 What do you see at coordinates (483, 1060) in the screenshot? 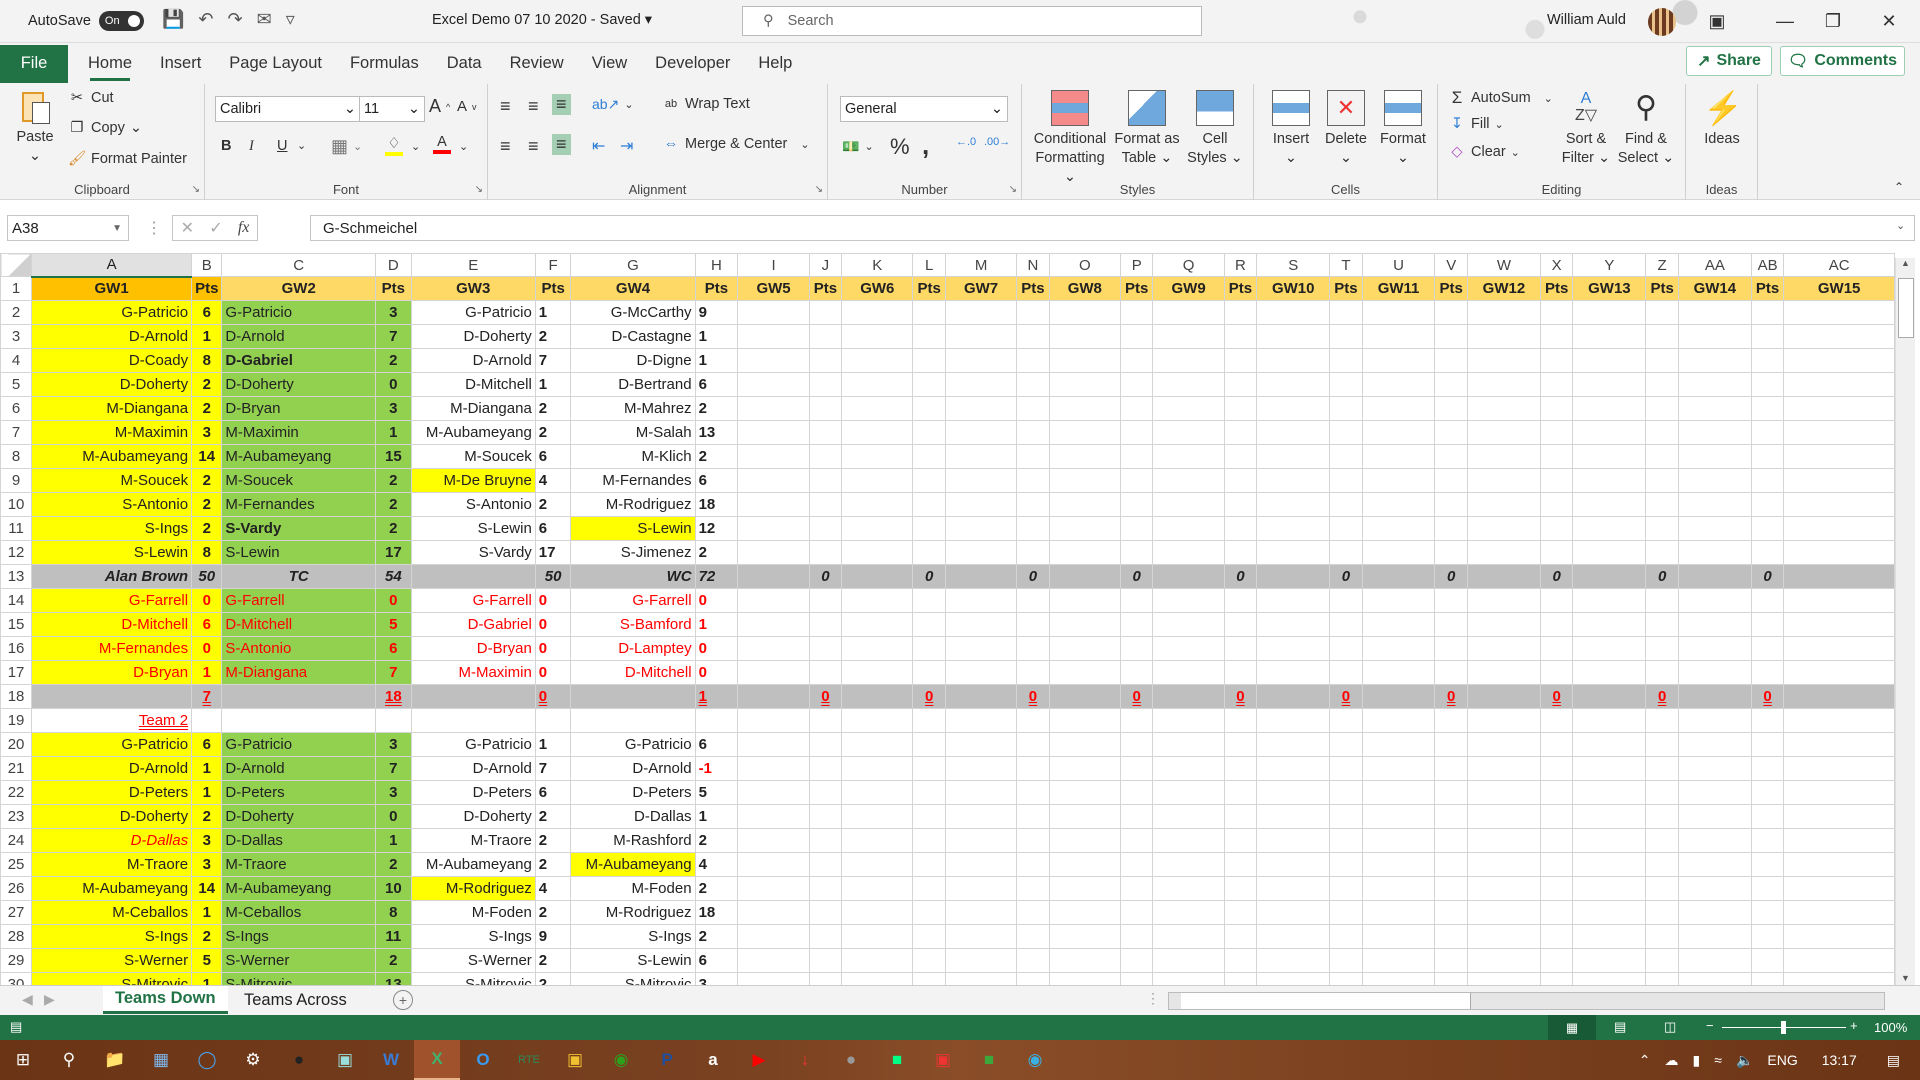
I see `outlook-icon: O` at bounding box center [483, 1060].